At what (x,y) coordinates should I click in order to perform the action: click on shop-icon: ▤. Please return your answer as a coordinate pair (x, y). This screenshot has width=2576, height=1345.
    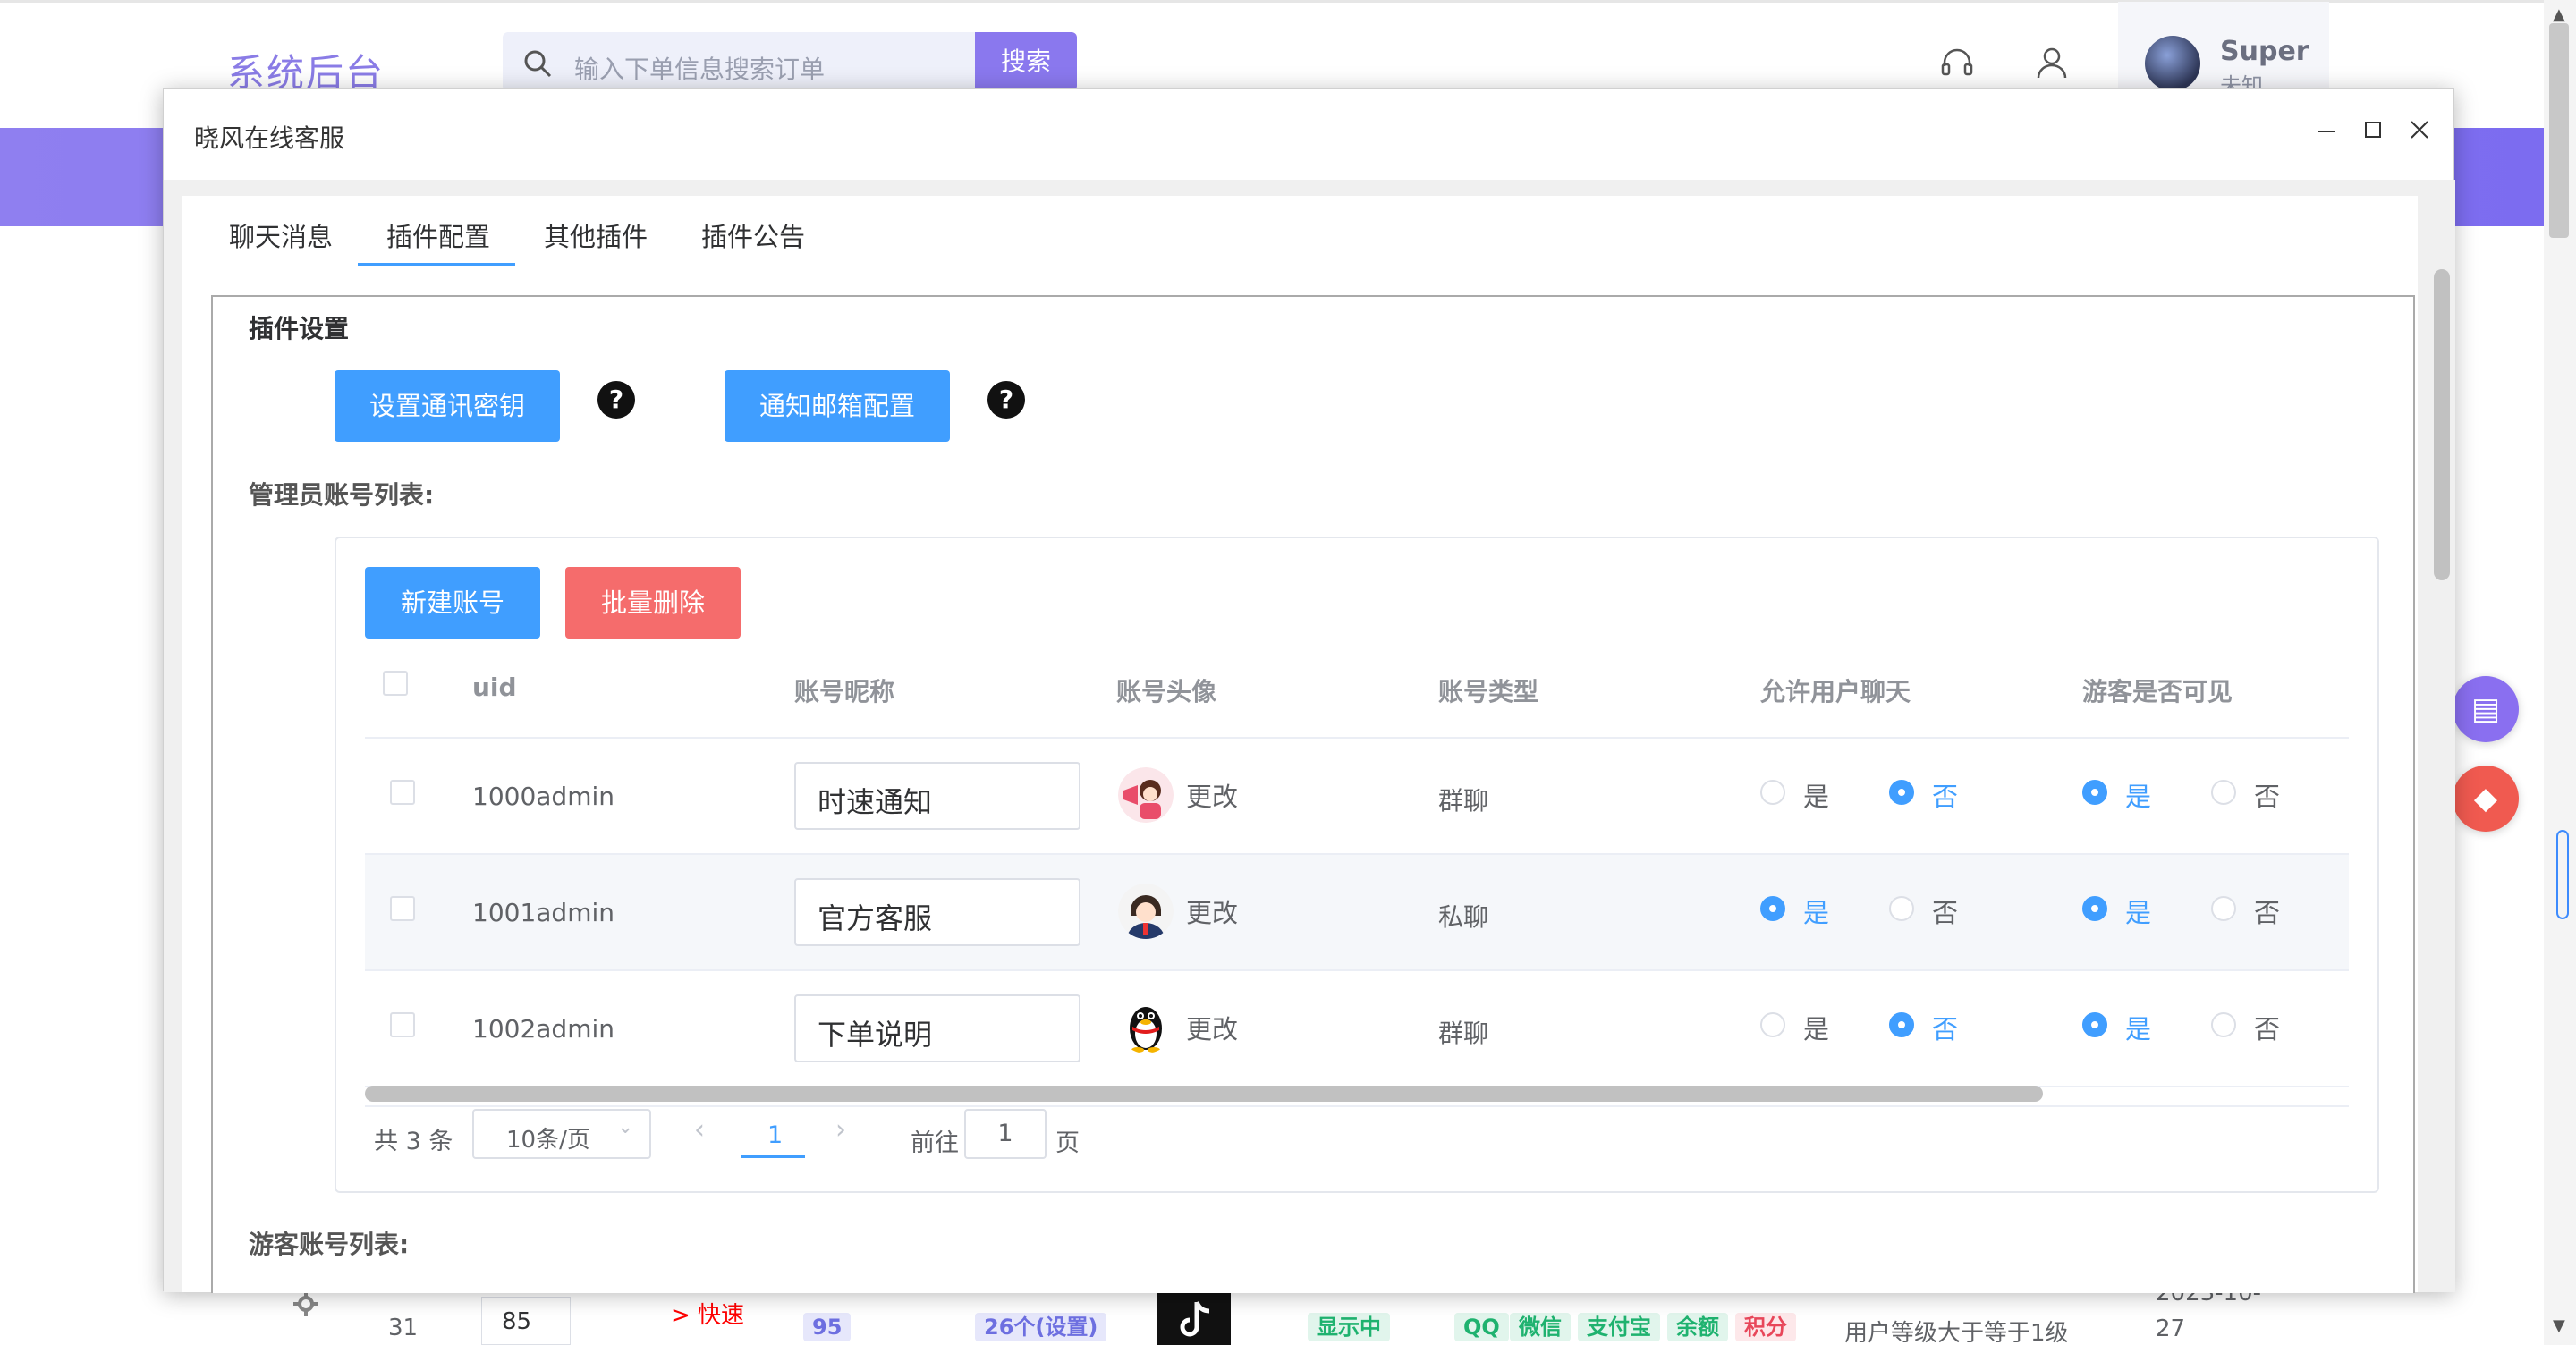
    Looking at the image, I should click on (2485, 709).